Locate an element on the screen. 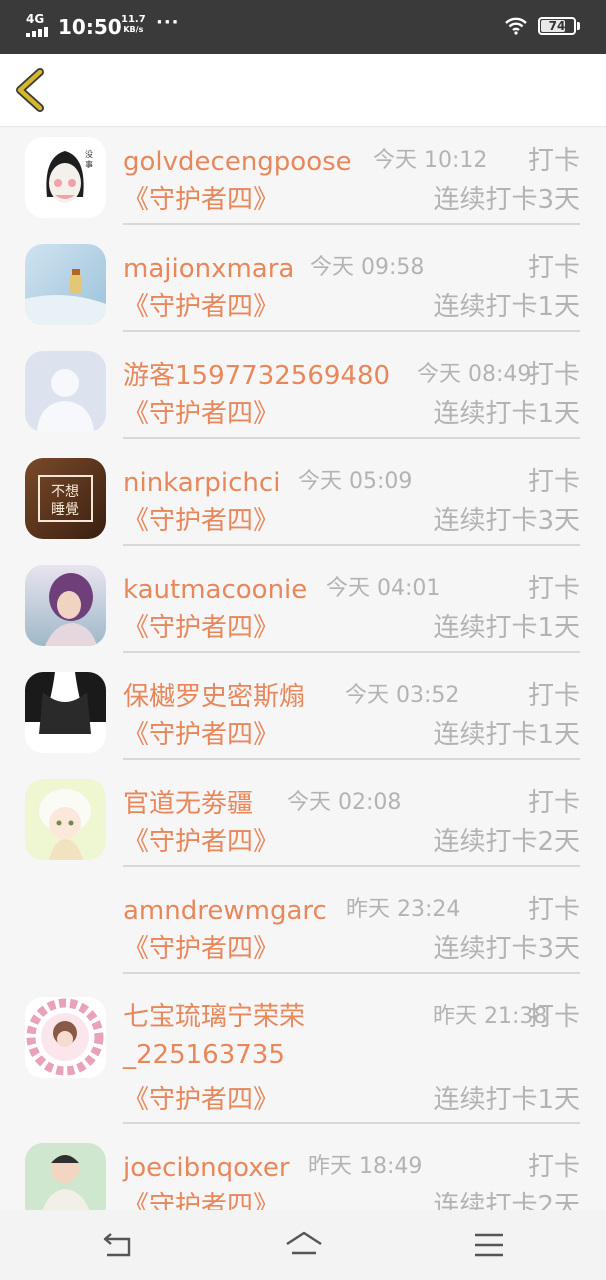 The height and width of the screenshot is (1280, 606). chevron-left-icon is located at coordinates (30, 90).